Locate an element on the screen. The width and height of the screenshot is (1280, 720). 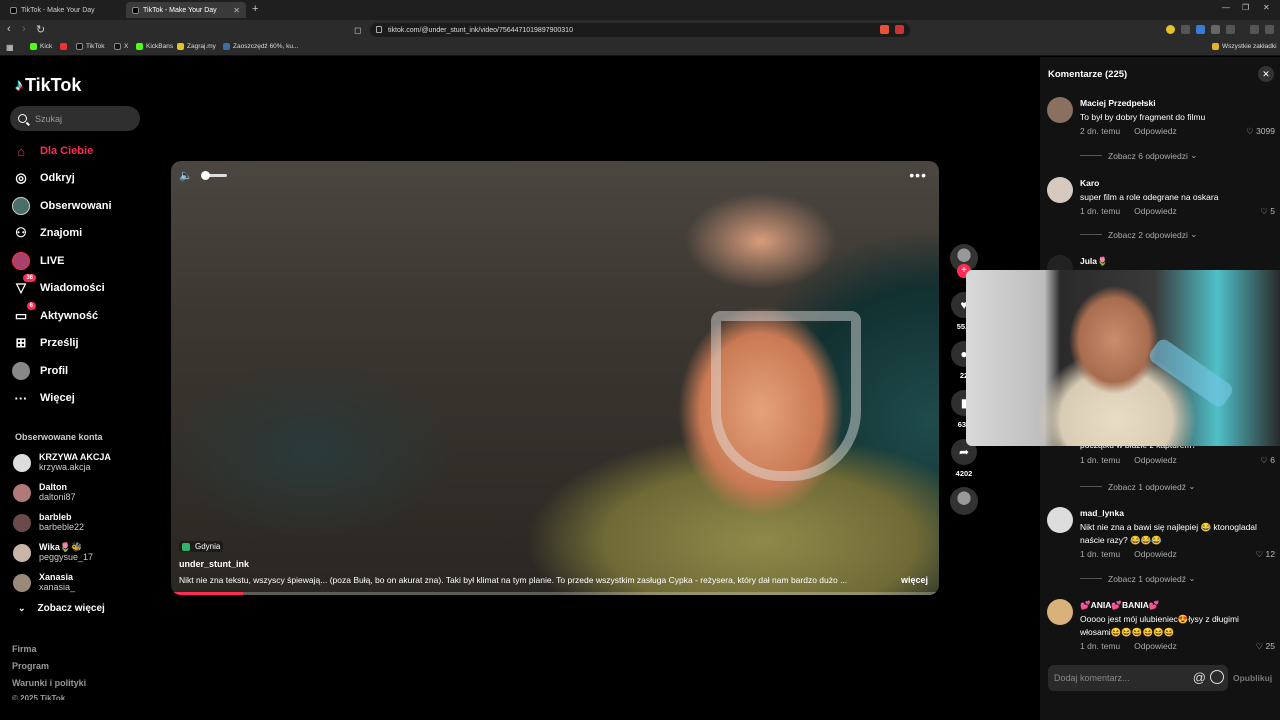
comment-like-button: ♡ 12 is located at coordinates (1265, 554).